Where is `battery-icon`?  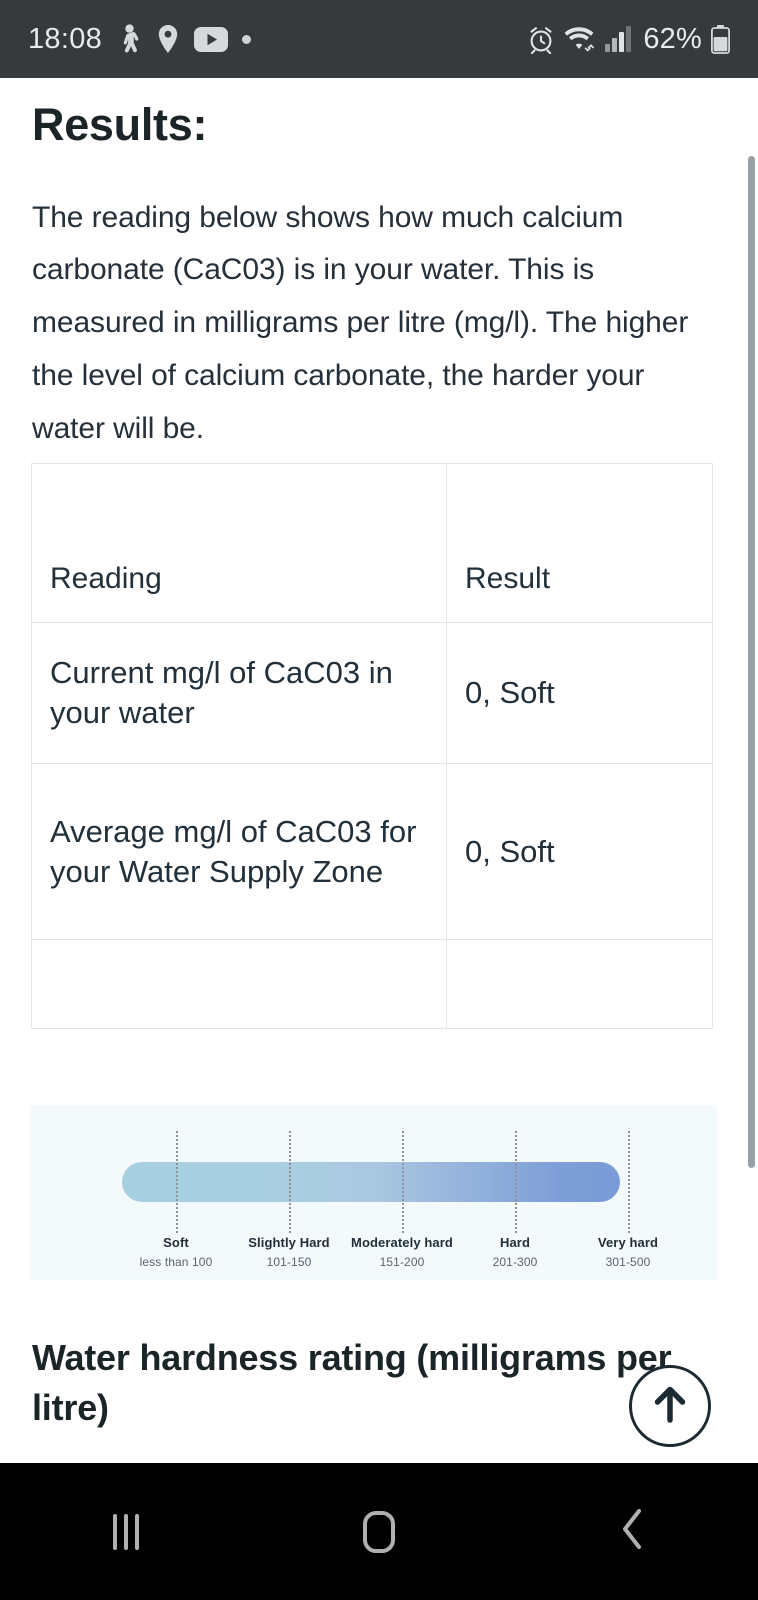 battery-icon is located at coordinates (720, 39).